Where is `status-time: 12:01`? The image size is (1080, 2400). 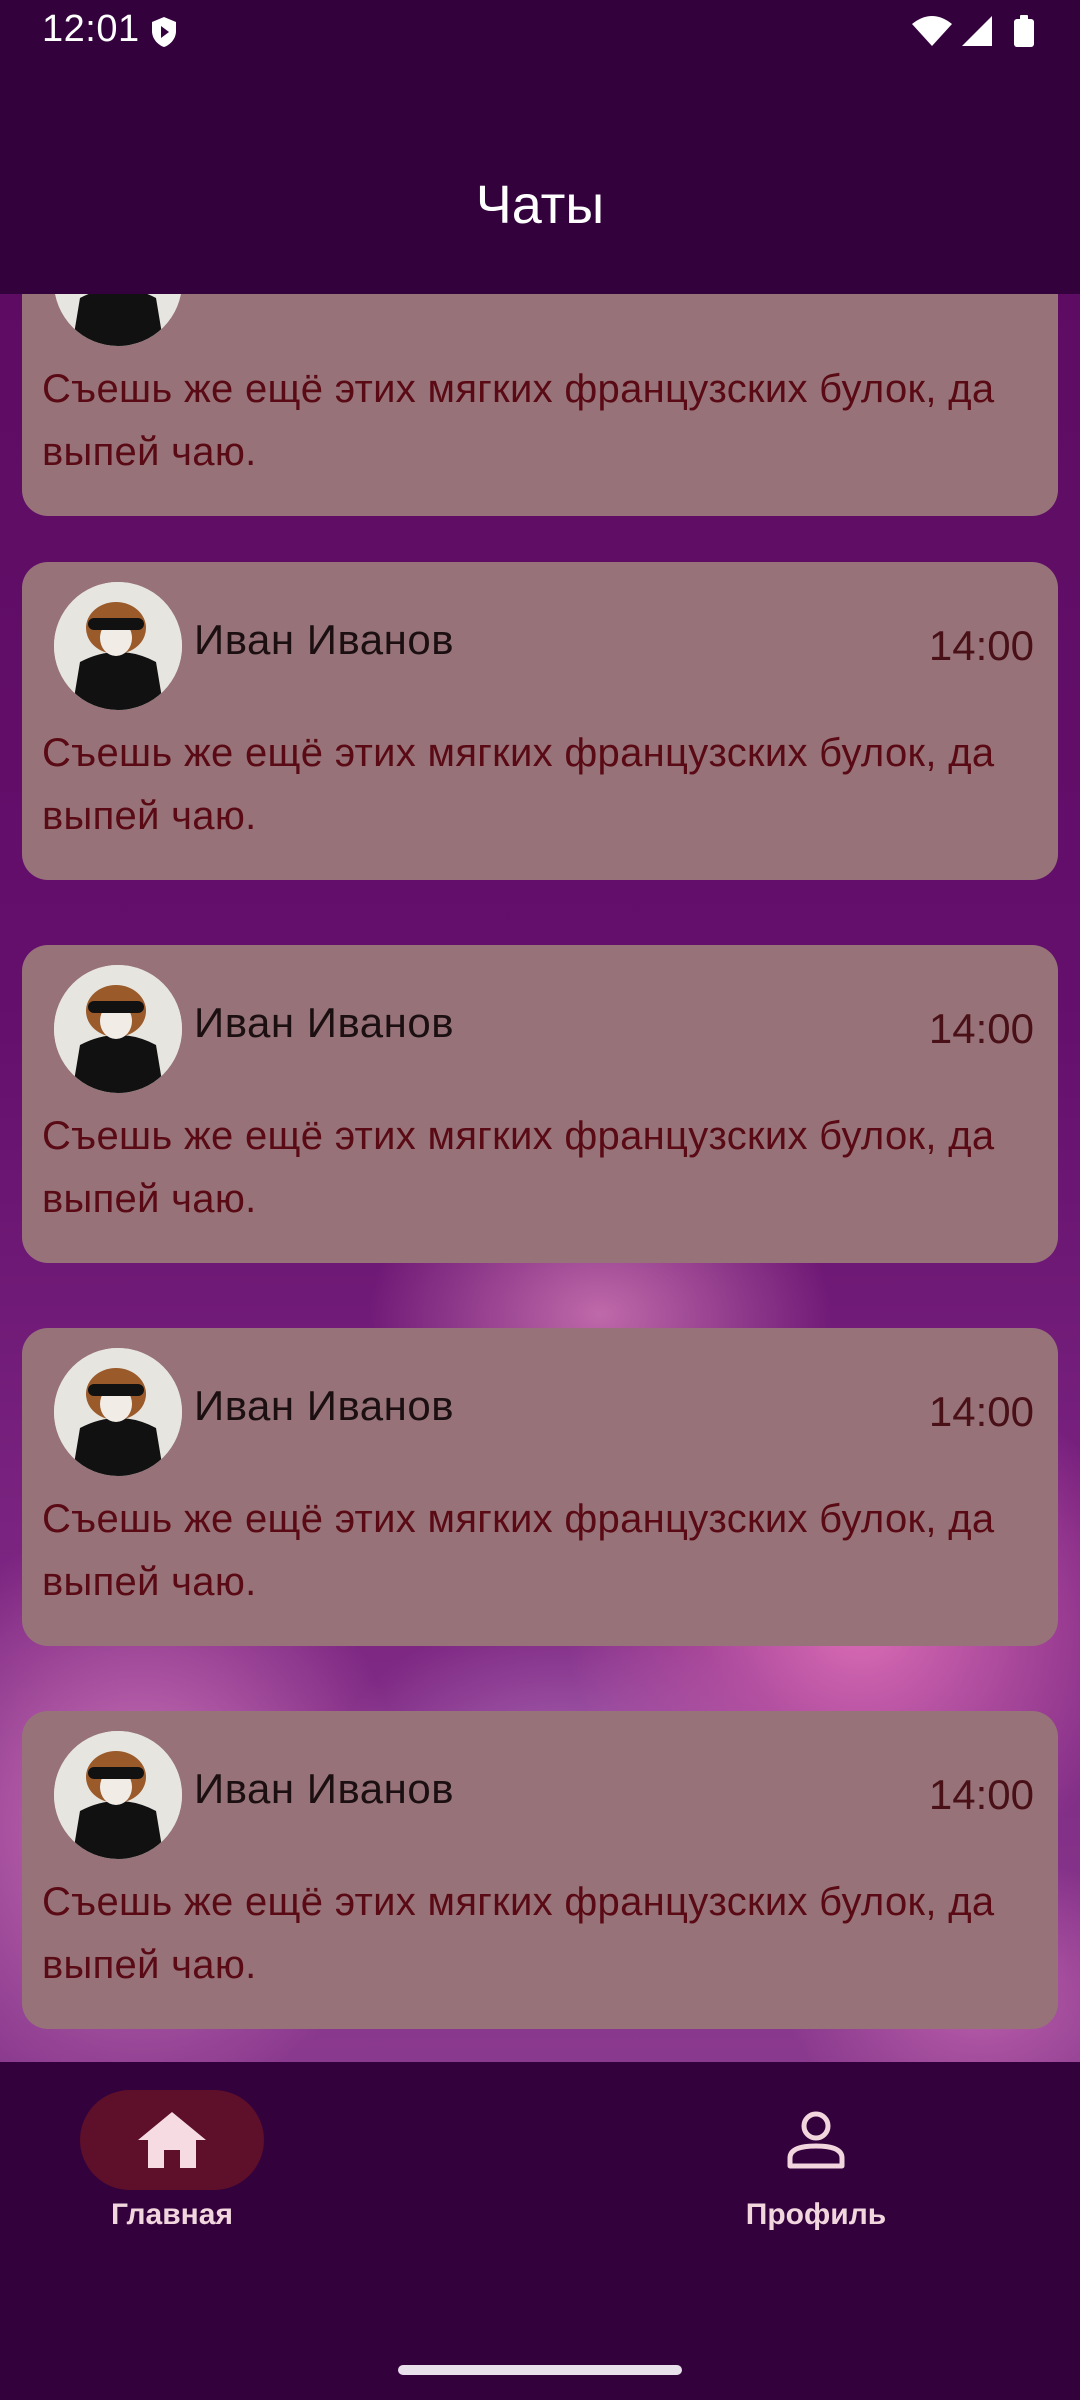 status-time: 12:01 is located at coordinates (91, 29).